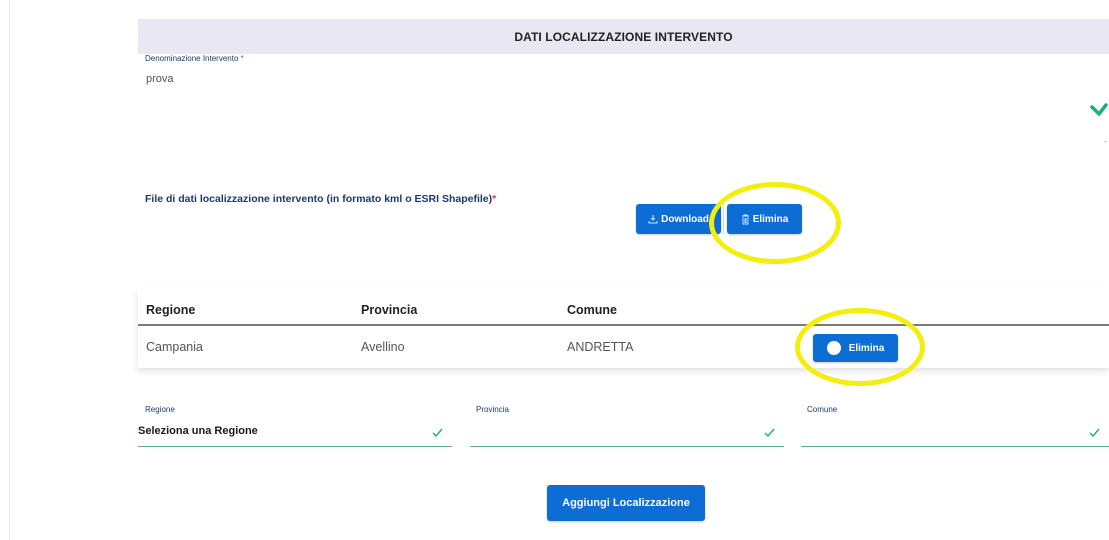 The width and height of the screenshot is (1109, 540). Describe the element at coordinates (653, 219) in the screenshot. I see `download-icon` at that location.